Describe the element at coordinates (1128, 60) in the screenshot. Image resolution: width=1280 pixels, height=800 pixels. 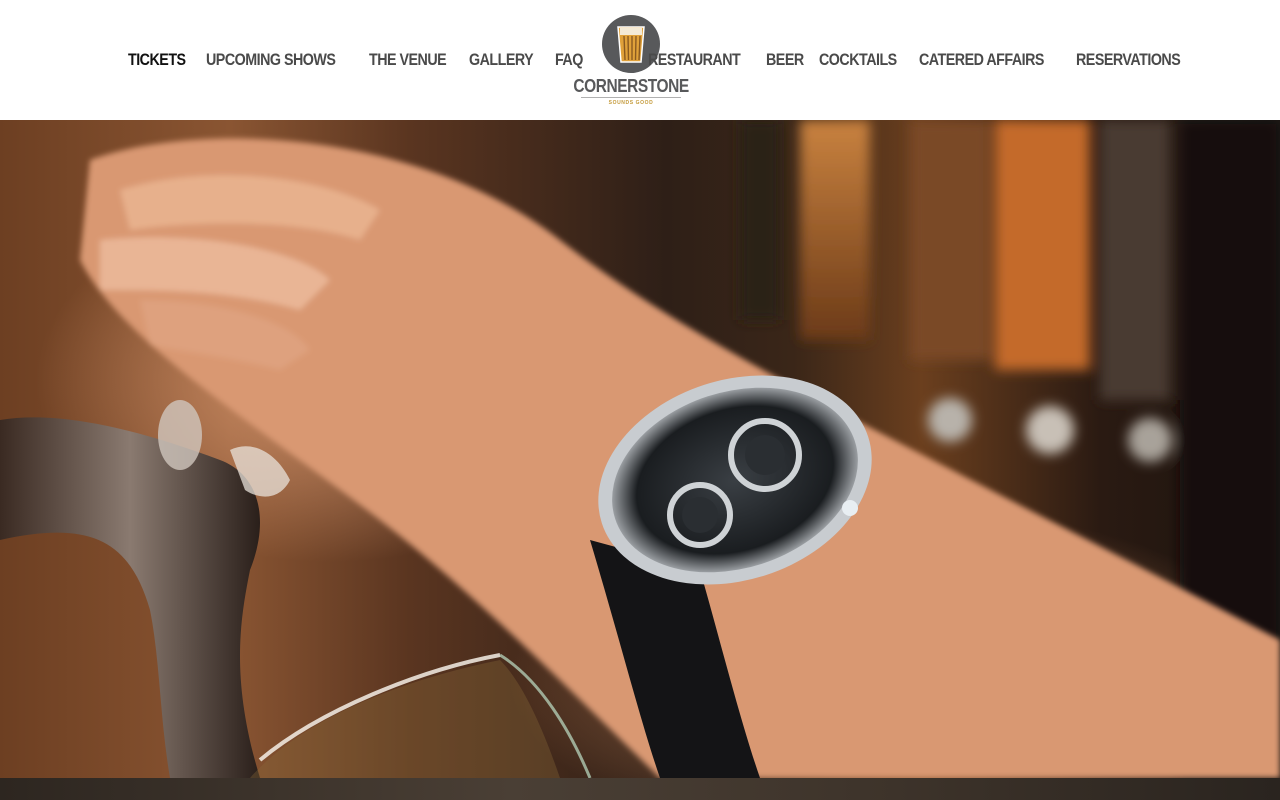
I see `nav-reservations: RESERVATIONS` at that location.